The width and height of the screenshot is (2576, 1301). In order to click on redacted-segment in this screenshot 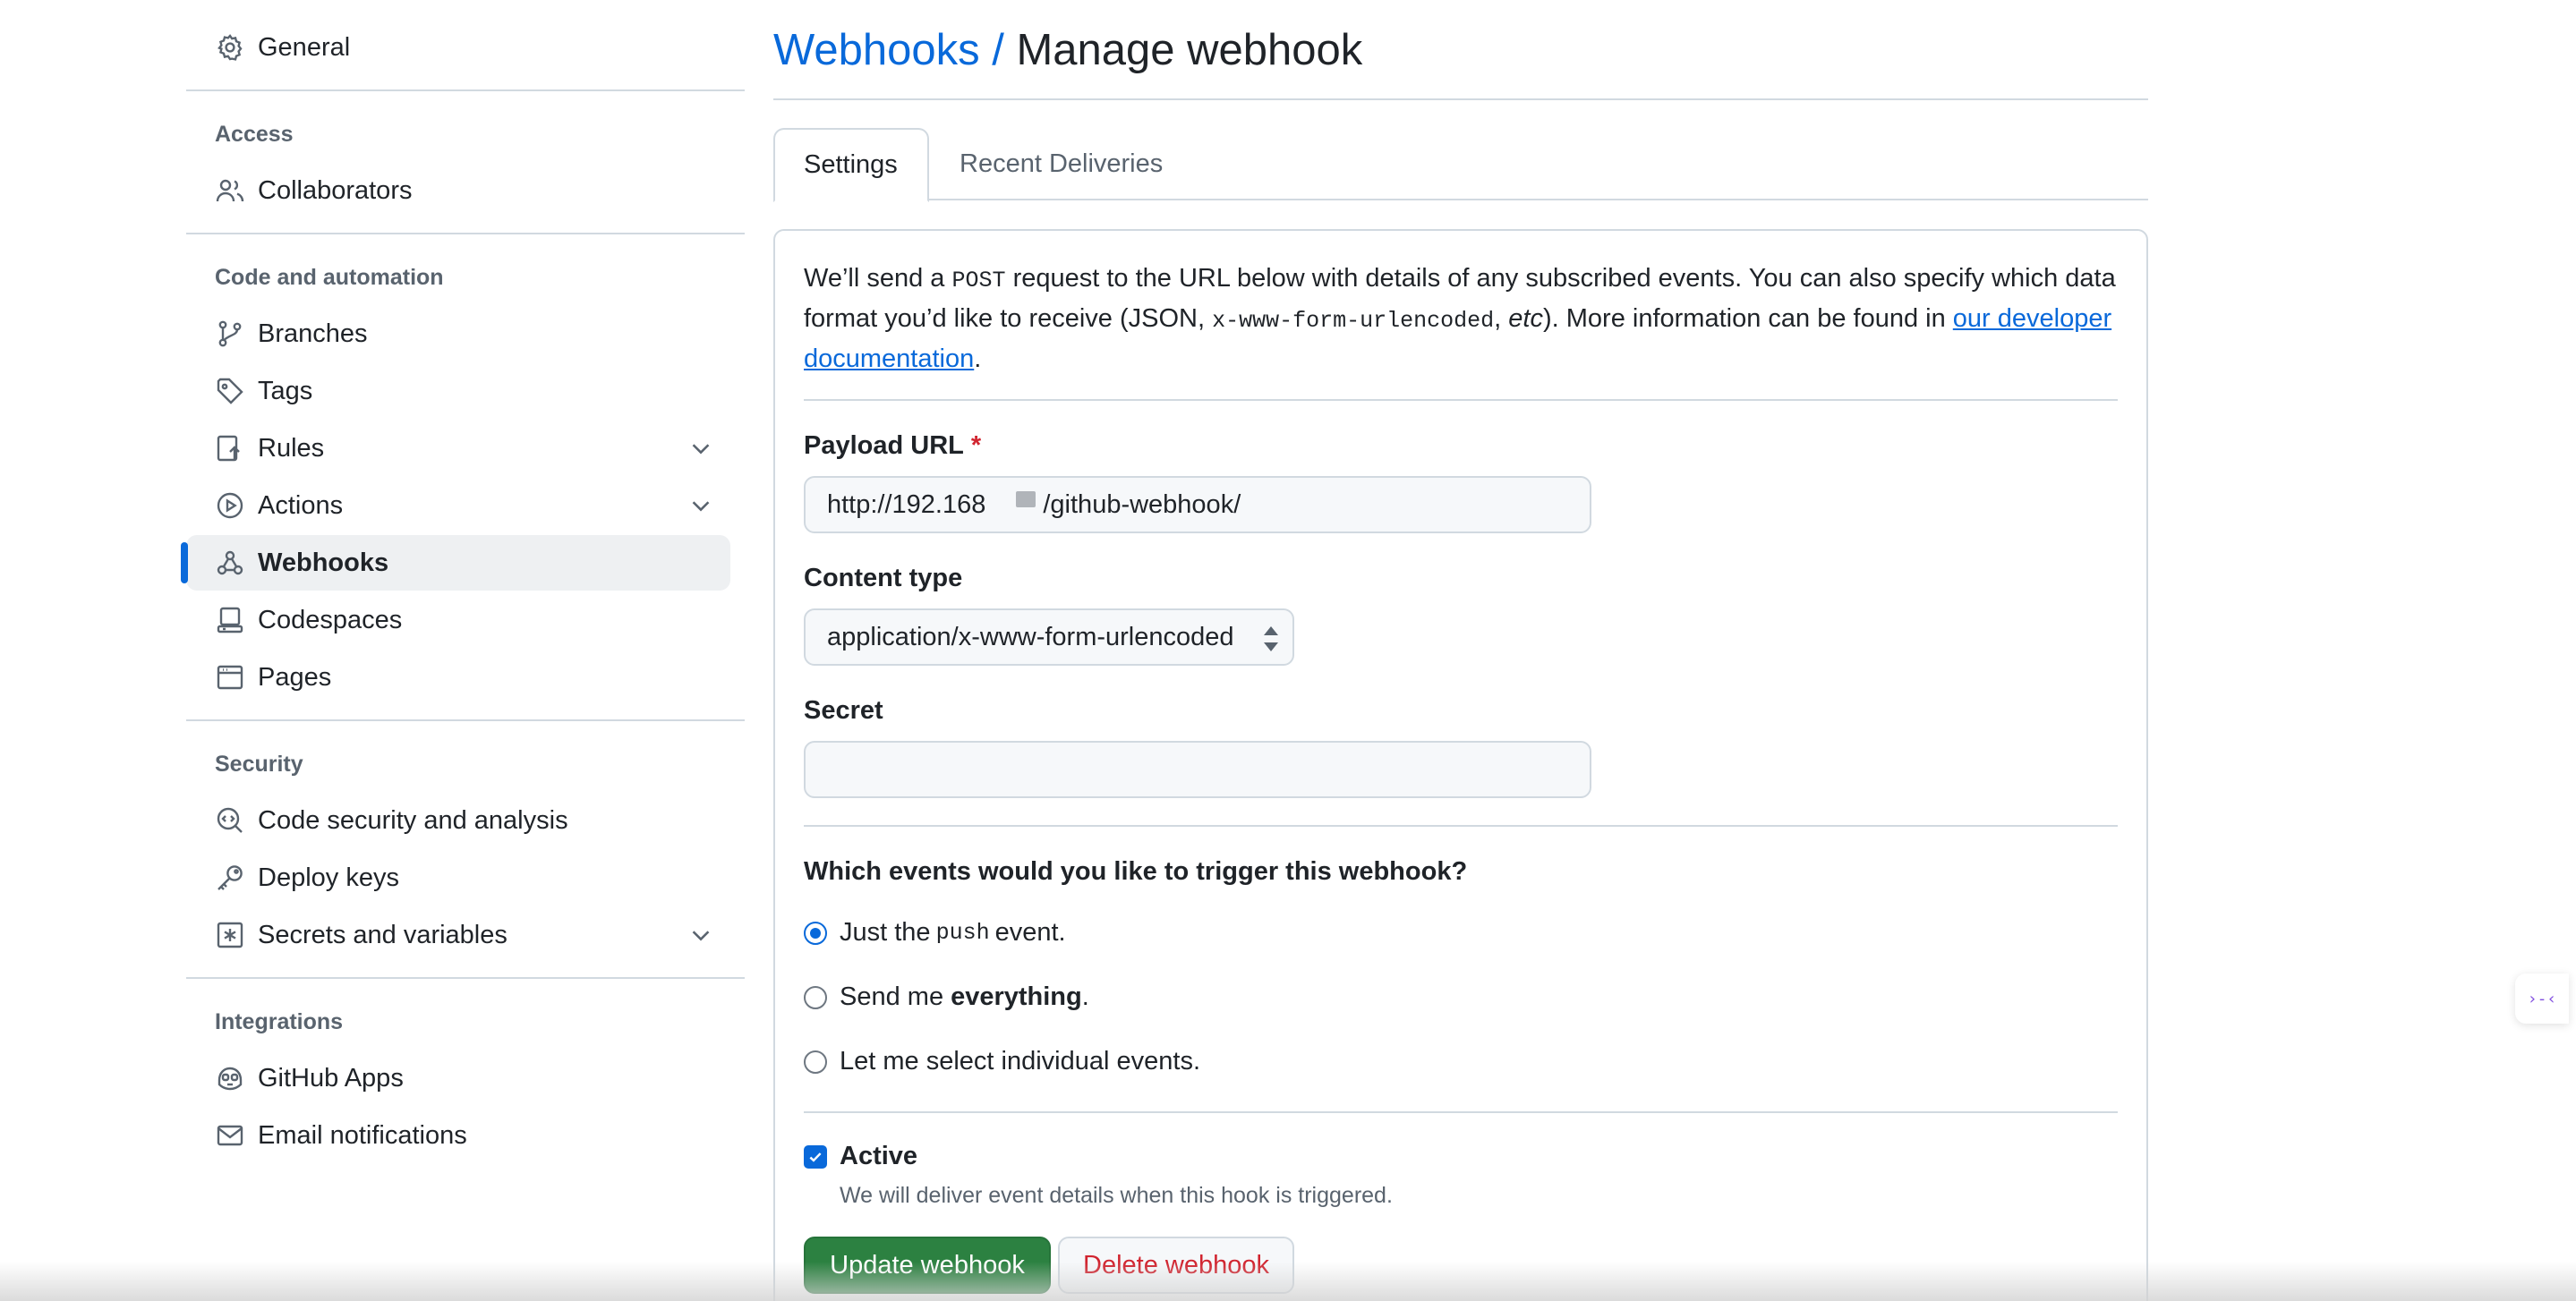, I will do `click(1026, 499)`.